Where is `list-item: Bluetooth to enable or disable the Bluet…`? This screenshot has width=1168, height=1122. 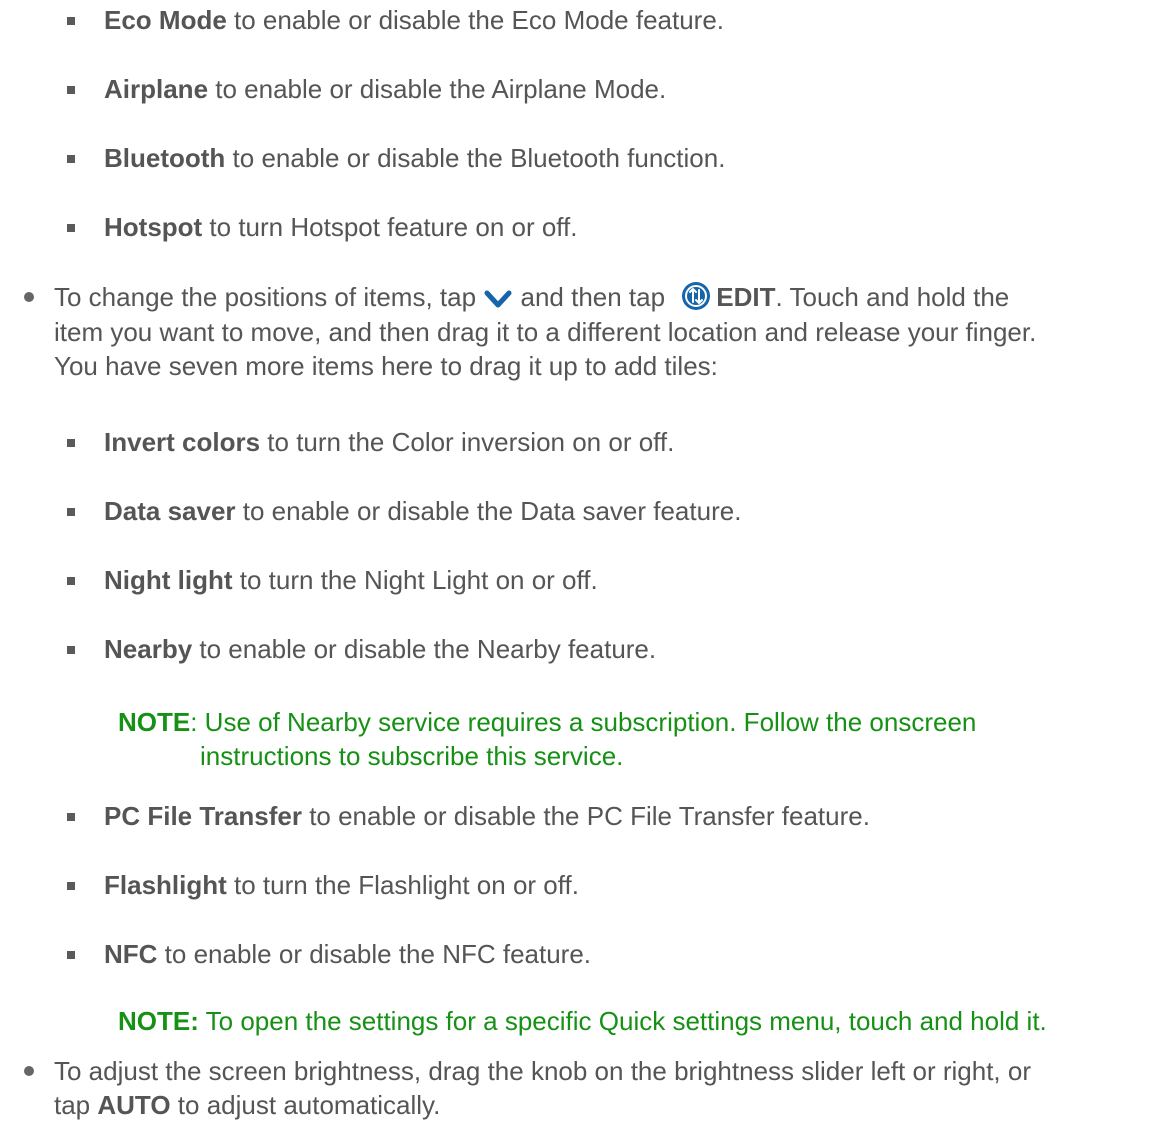
list-item: Bluetooth to enable or disable the Bluet… is located at coordinates (414, 158).